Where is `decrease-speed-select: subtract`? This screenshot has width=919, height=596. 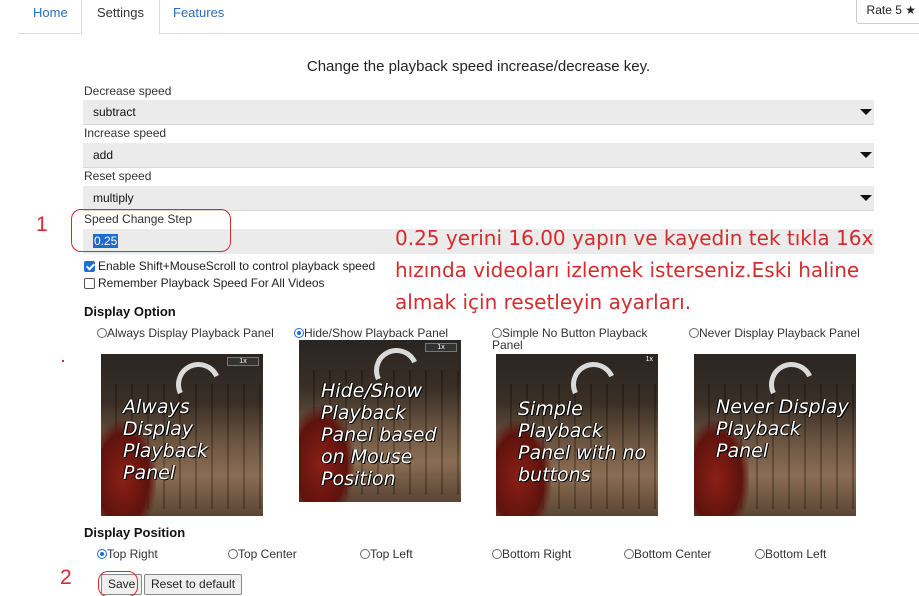 decrease-speed-select: subtract is located at coordinates (478, 112).